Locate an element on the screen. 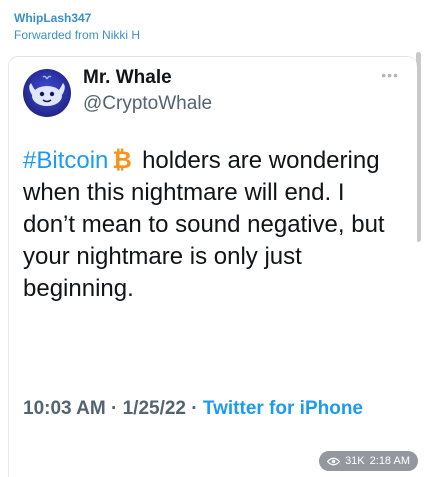  author-handle: @CryptoWhale is located at coordinates (148, 103).